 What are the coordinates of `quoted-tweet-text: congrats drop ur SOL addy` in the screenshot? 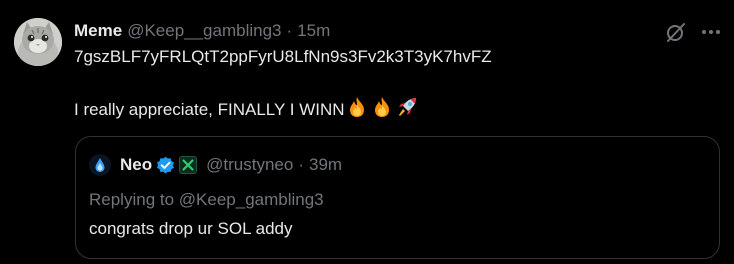 It's located at (191, 228).